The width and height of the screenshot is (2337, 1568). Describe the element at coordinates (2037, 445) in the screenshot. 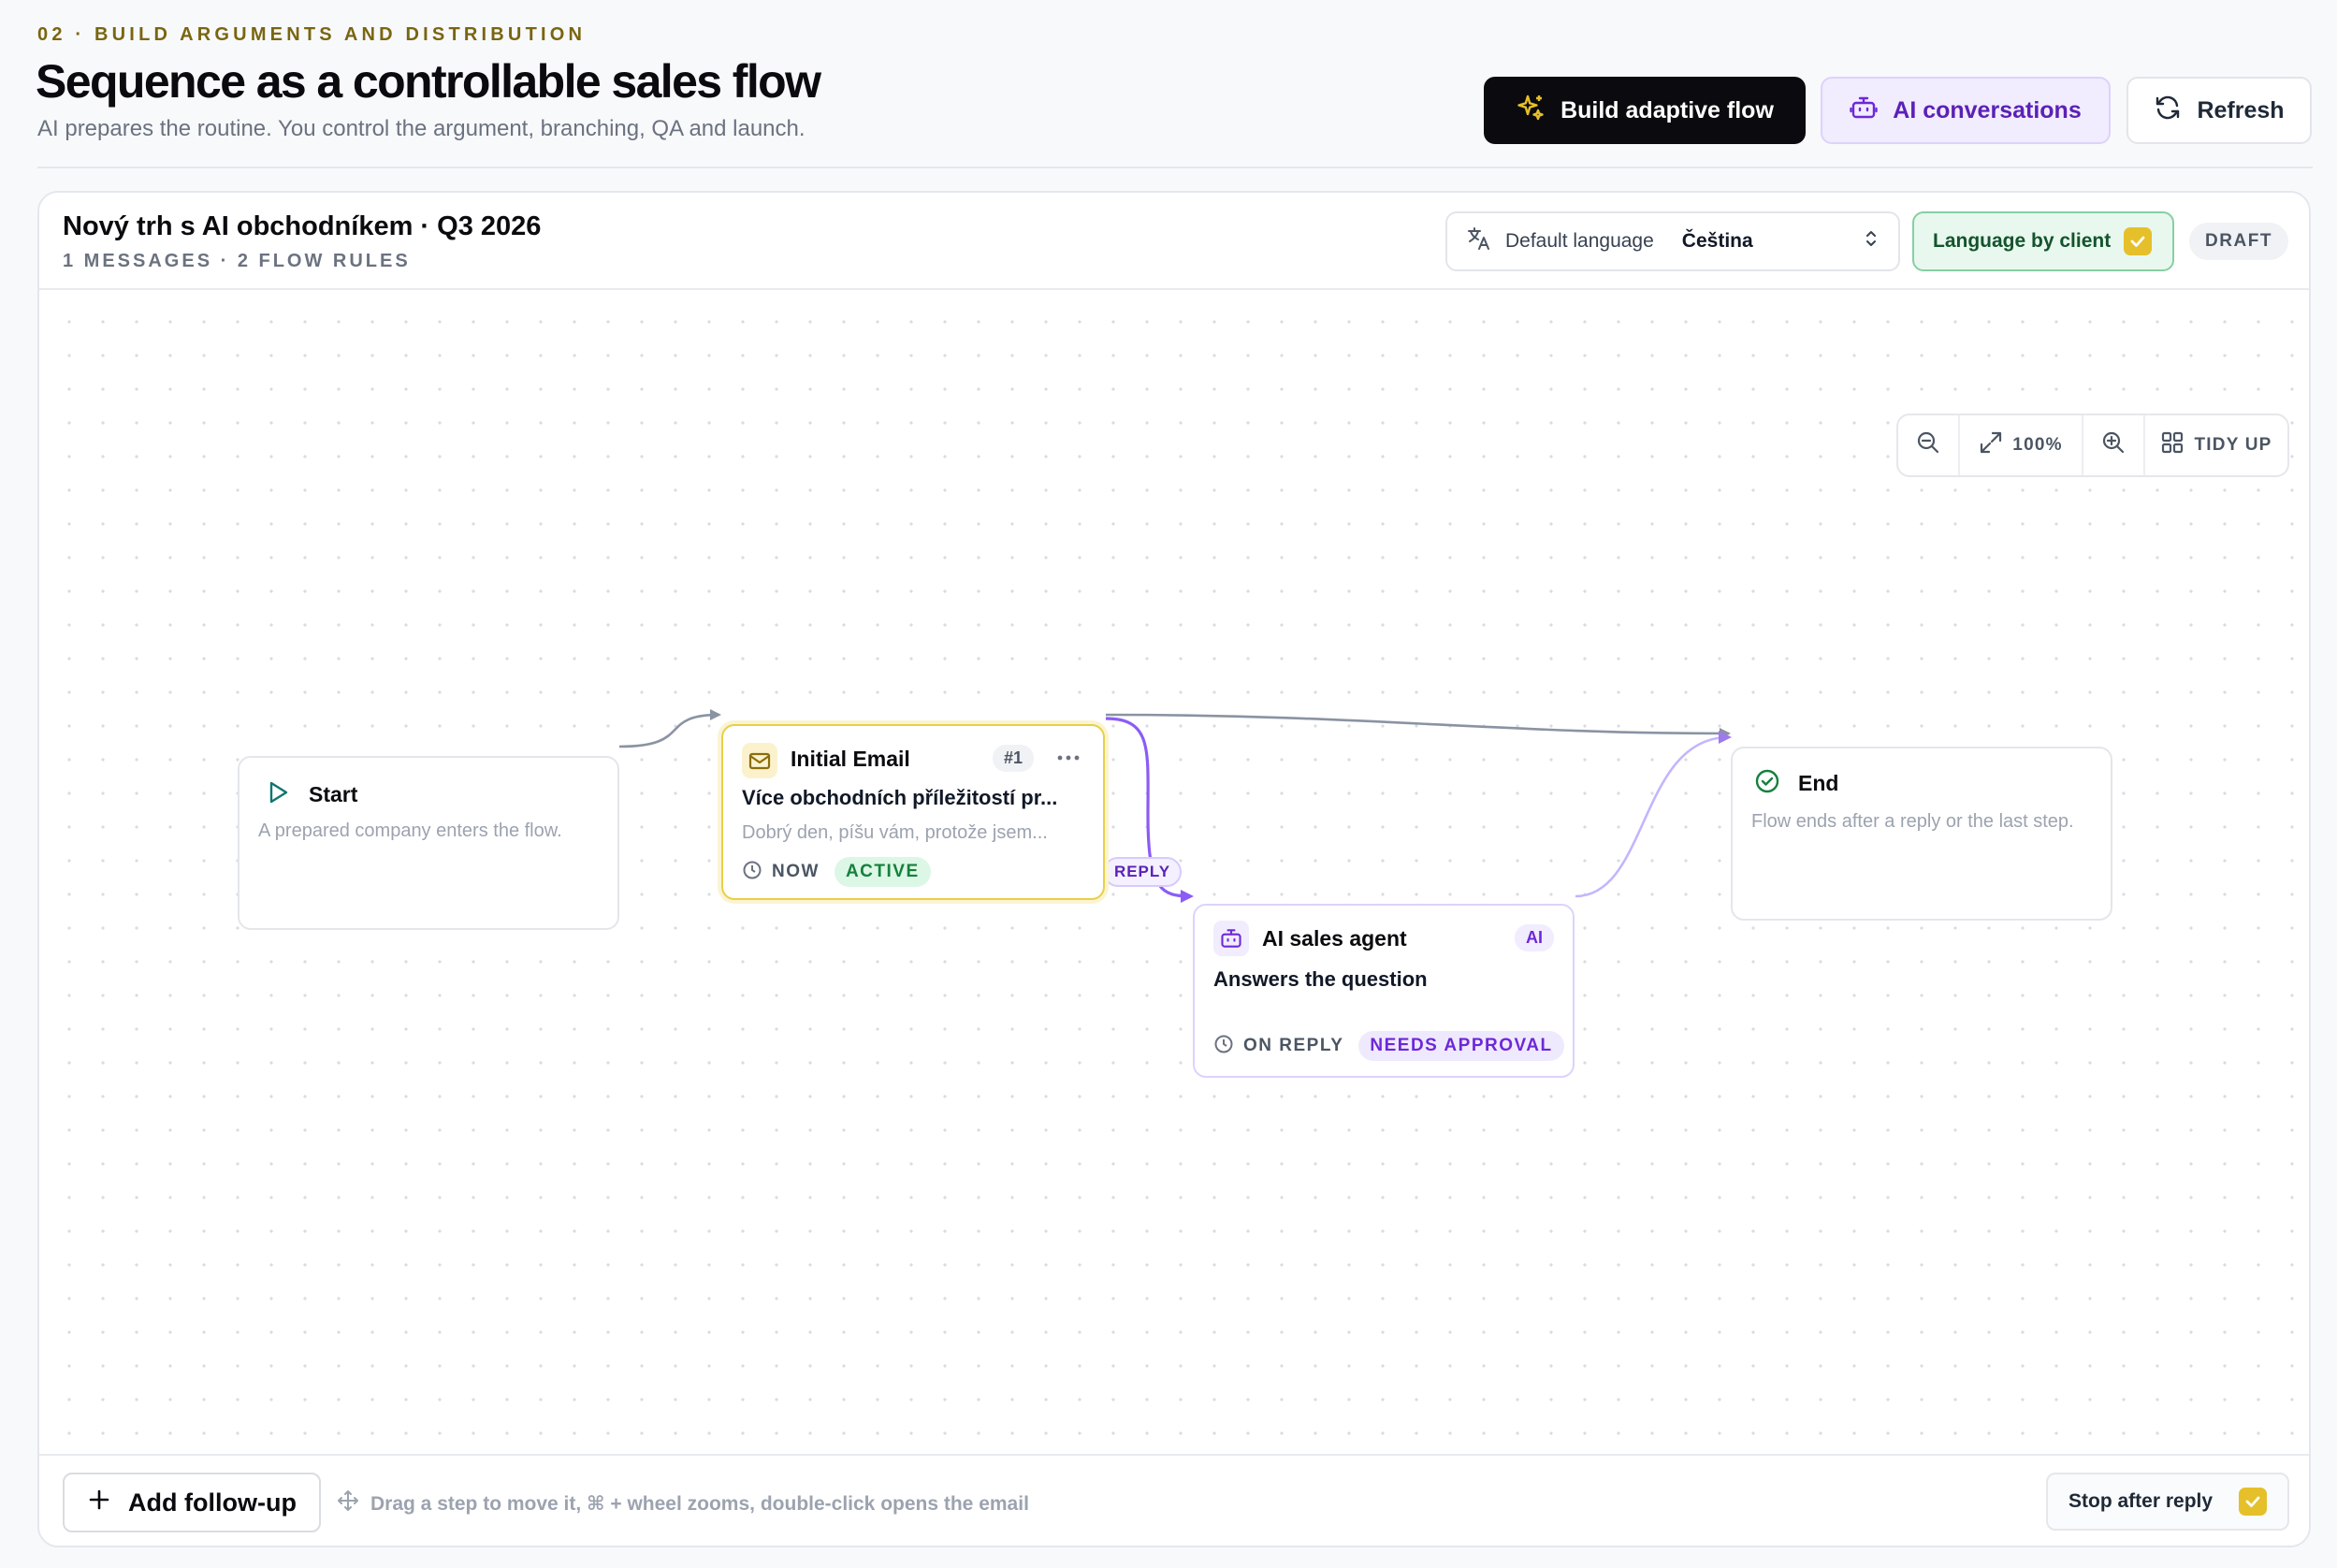

I see `zoom-level: 100%` at that location.